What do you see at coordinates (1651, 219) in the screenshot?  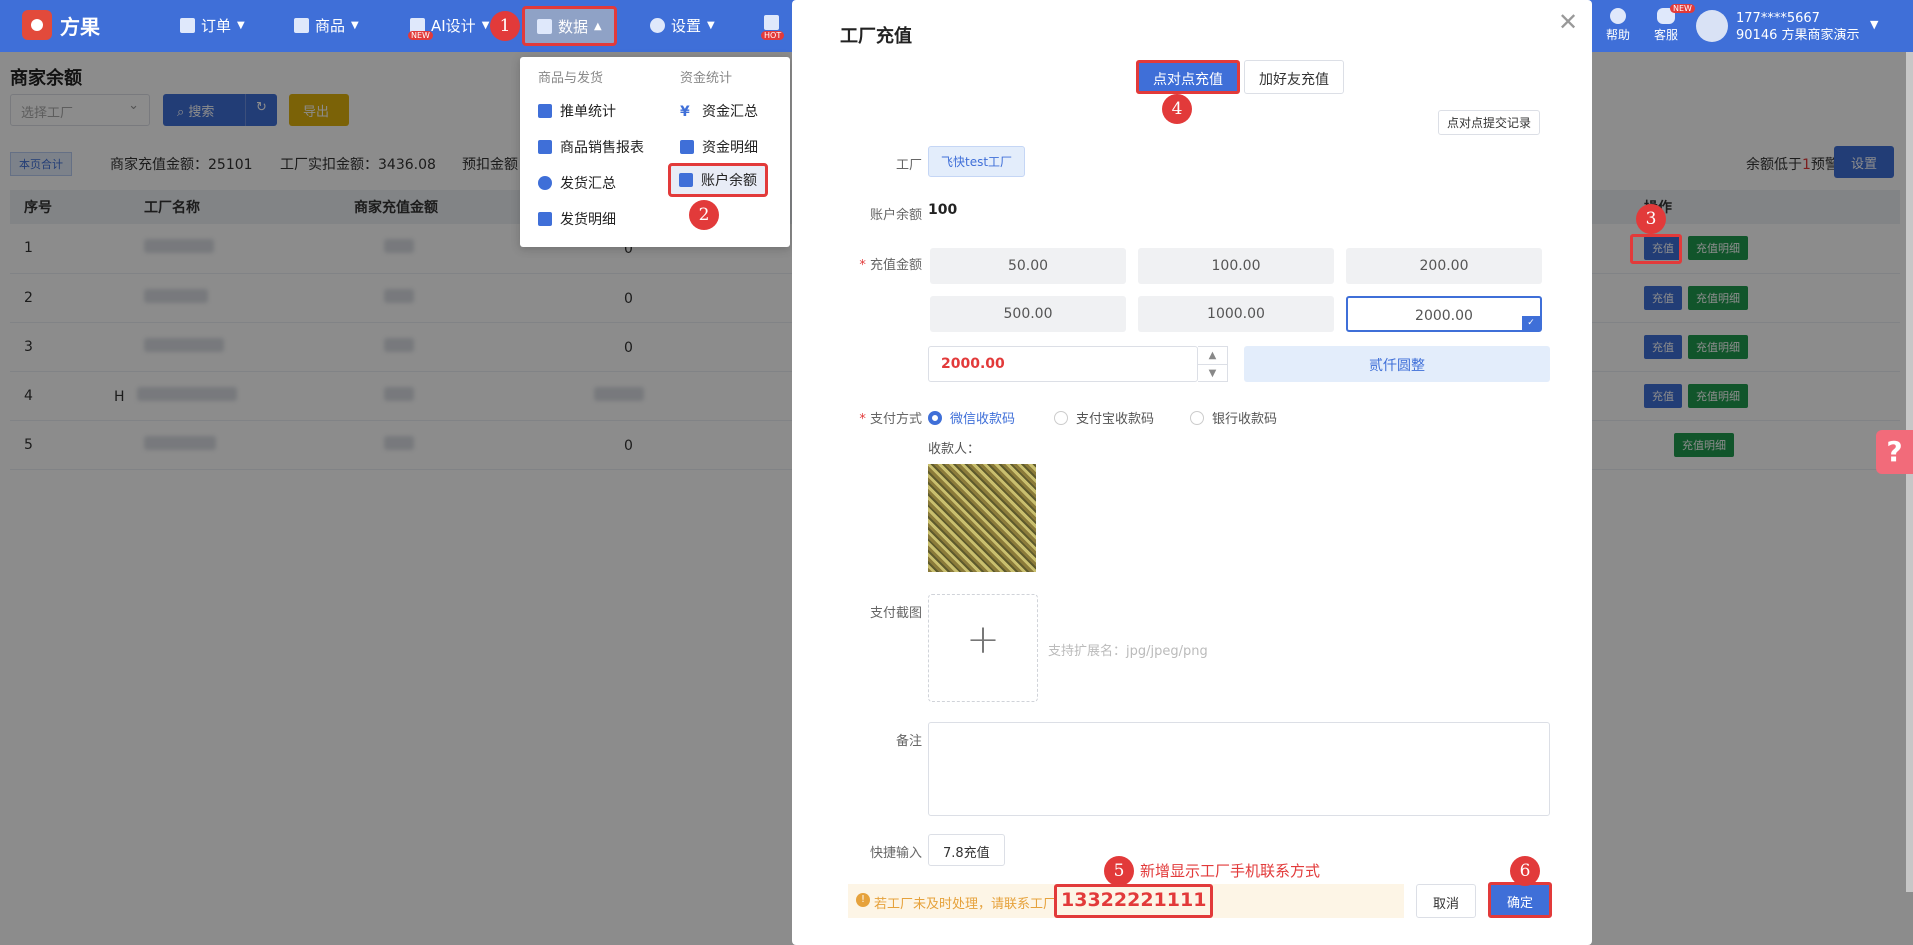 I see `step-marker-3: 3` at bounding box center [1651, 219].